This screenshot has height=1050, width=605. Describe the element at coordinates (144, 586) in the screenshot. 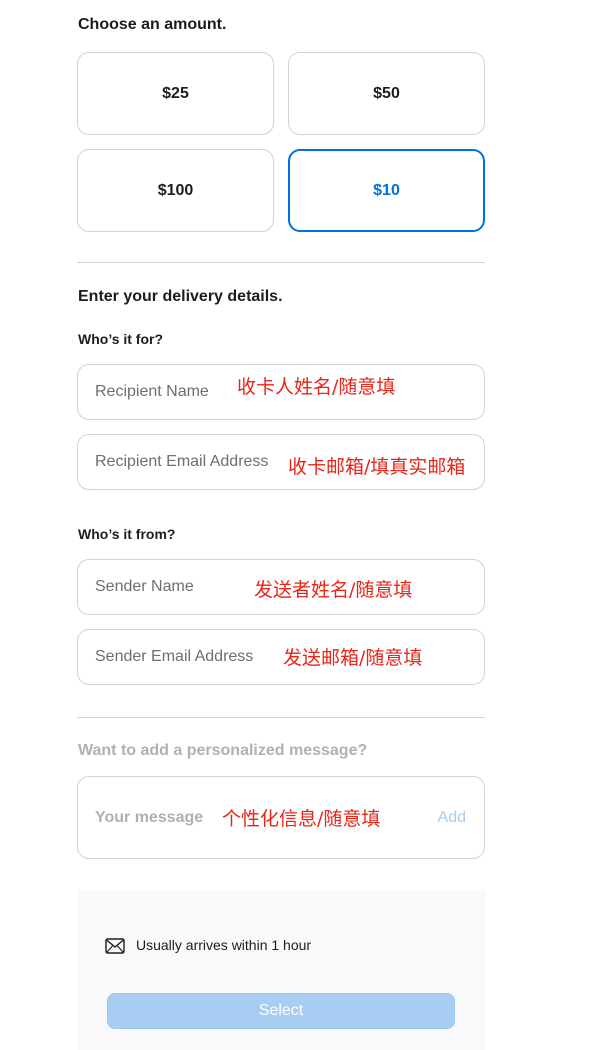

I see `sender-name-placeholder: Sender Name` at that location.